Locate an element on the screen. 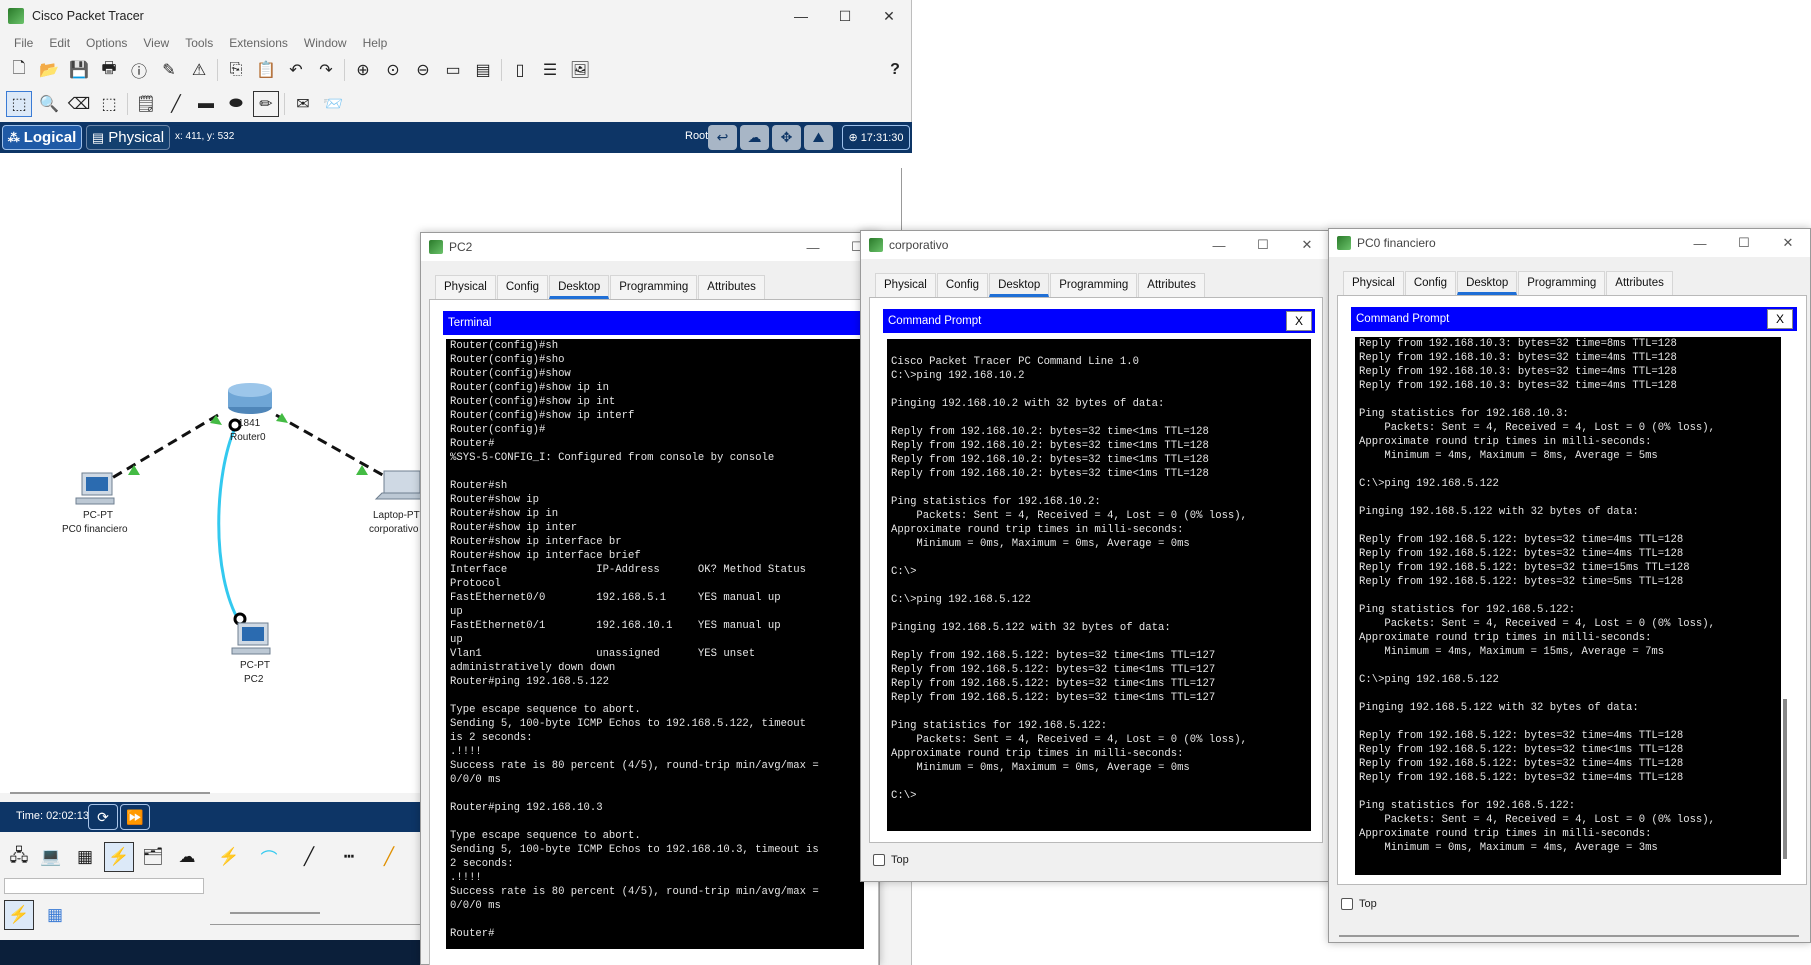 The height and width of the screenshot is (965, 1811). drawing-palette-icon: ▭ is located at coordinates (453, 70).